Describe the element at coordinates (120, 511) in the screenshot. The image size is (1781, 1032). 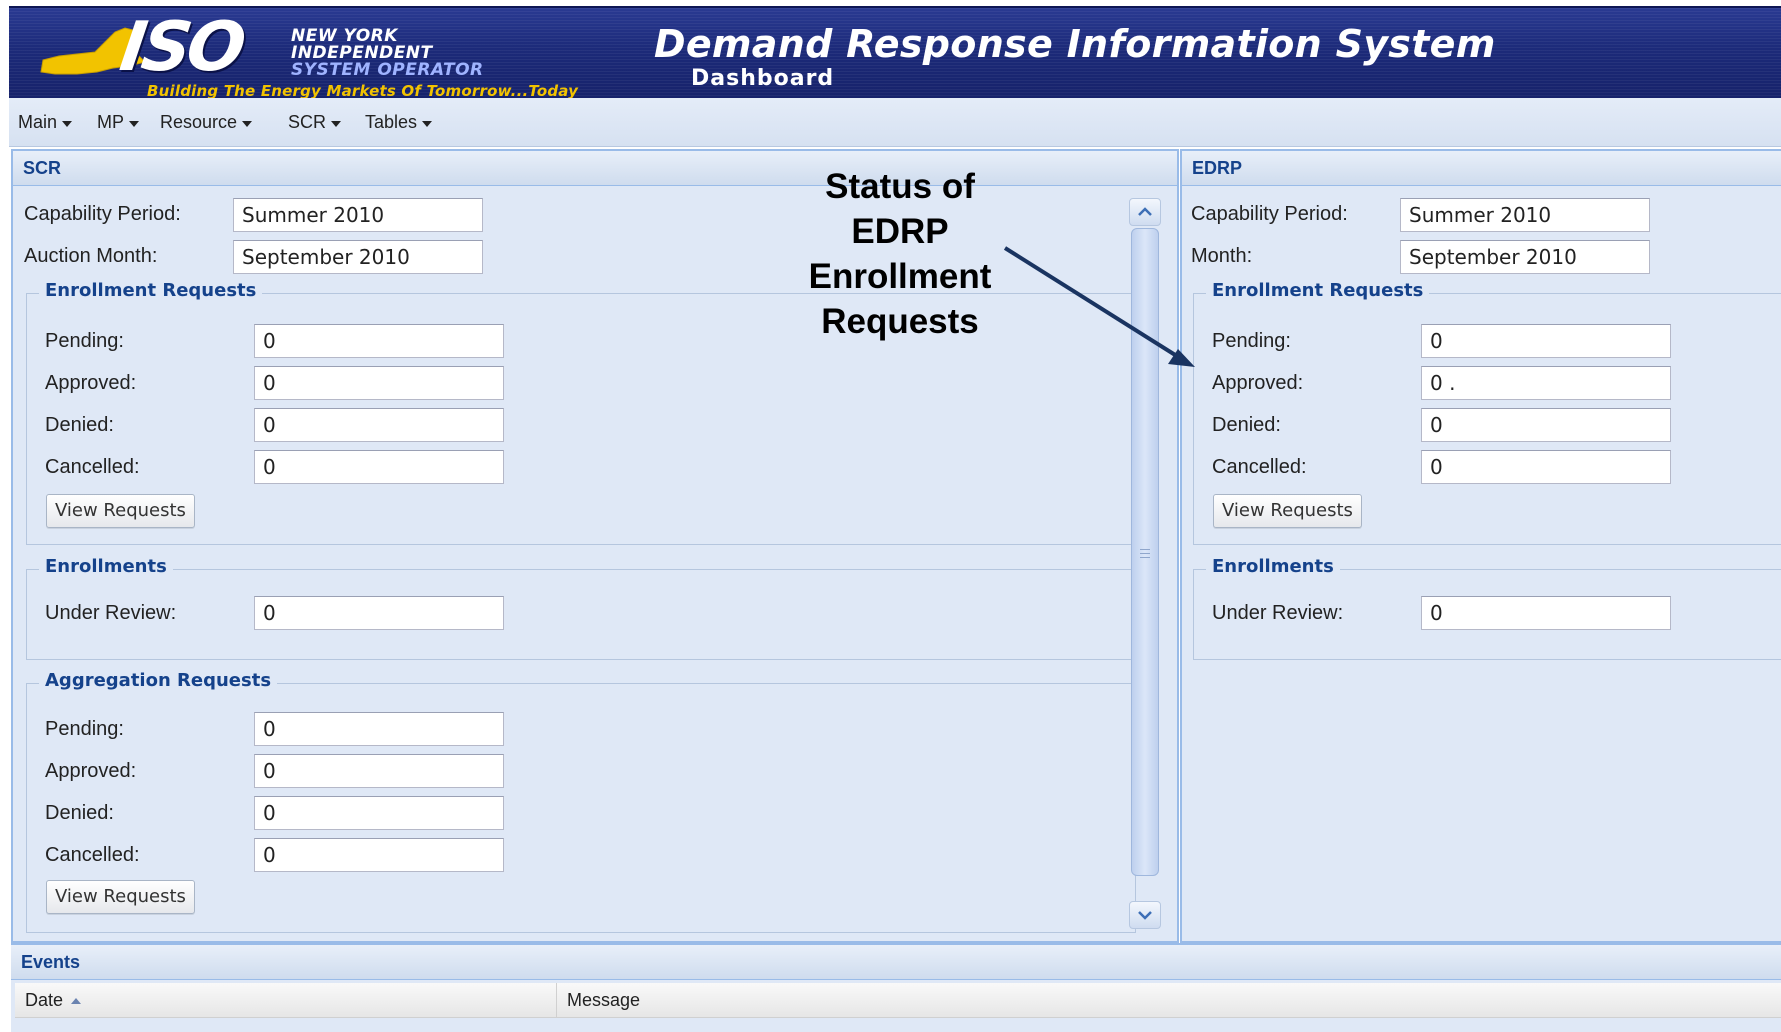
I see `scr-view-enrollment-requests-button: View Requests` at that location.